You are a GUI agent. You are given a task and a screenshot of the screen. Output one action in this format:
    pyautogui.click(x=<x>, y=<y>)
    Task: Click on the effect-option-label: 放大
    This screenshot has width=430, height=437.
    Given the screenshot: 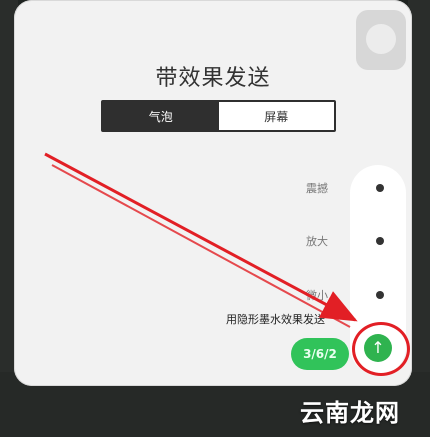 What is the action you would take?
    pyautogui.click(x=317, y=241)
    